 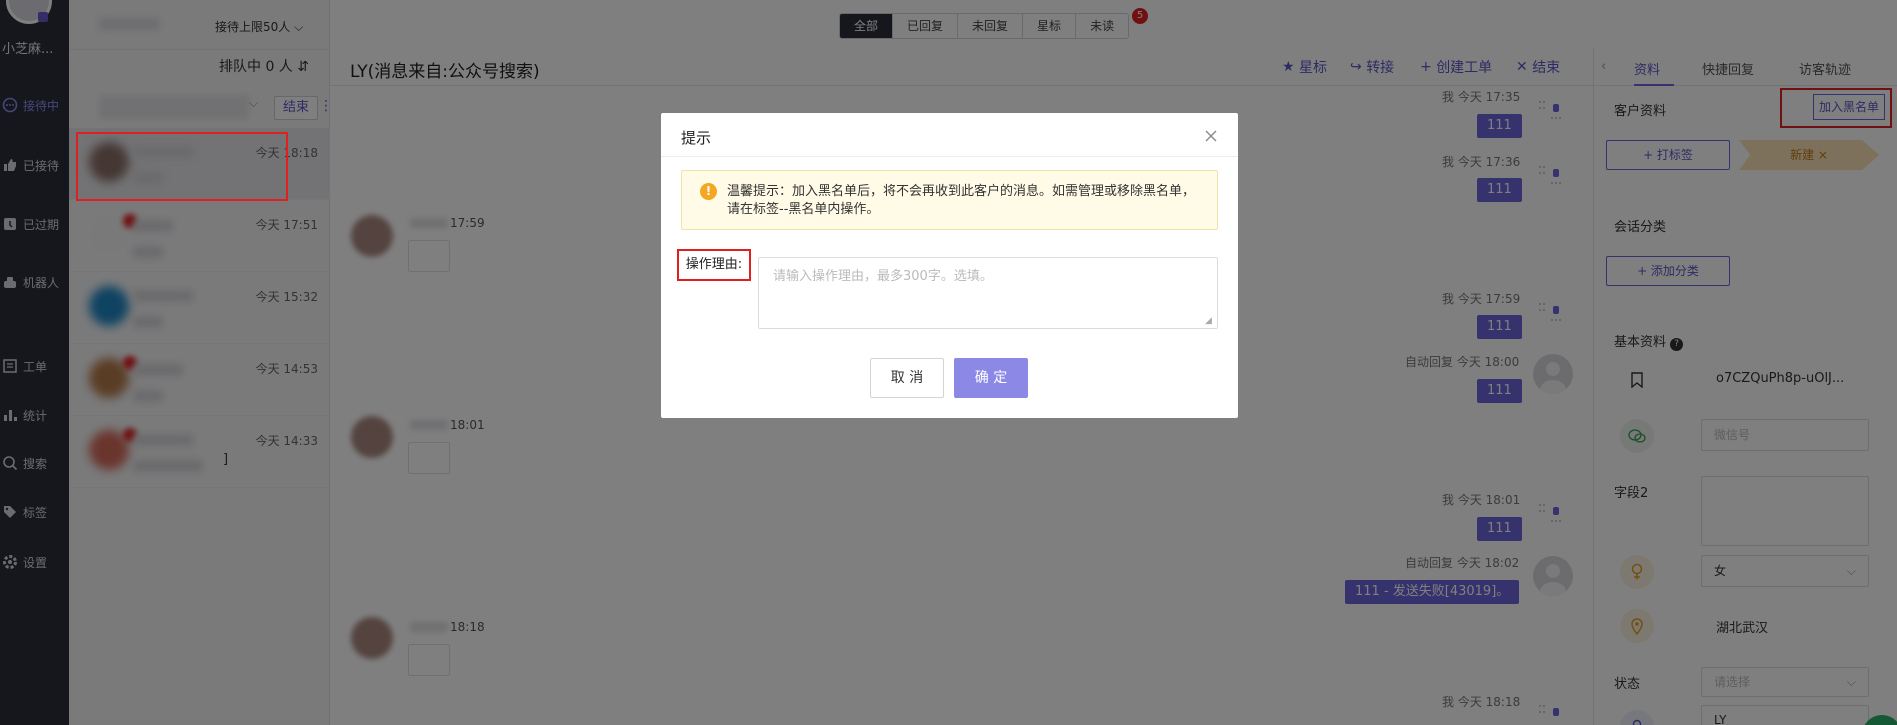 What do you see at coordinates (182, 166) in the screenshot?
I see `highlight-box` at bounding box center [182, 166].